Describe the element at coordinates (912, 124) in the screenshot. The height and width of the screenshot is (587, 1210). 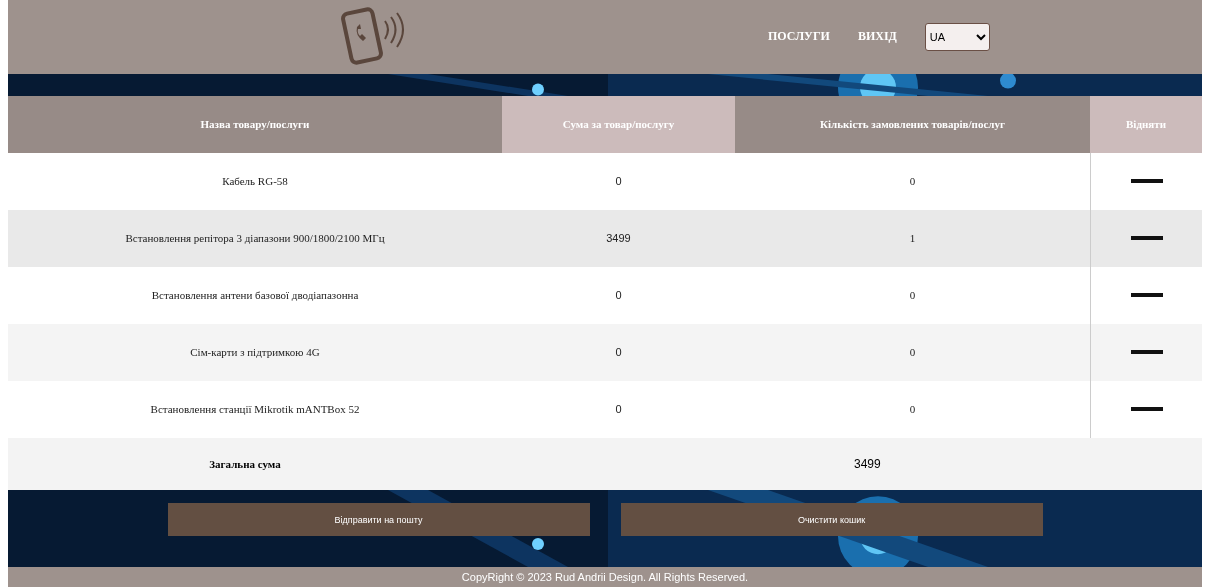
I see `column-header: Кількість замовлених товарів/послуг` at that location.